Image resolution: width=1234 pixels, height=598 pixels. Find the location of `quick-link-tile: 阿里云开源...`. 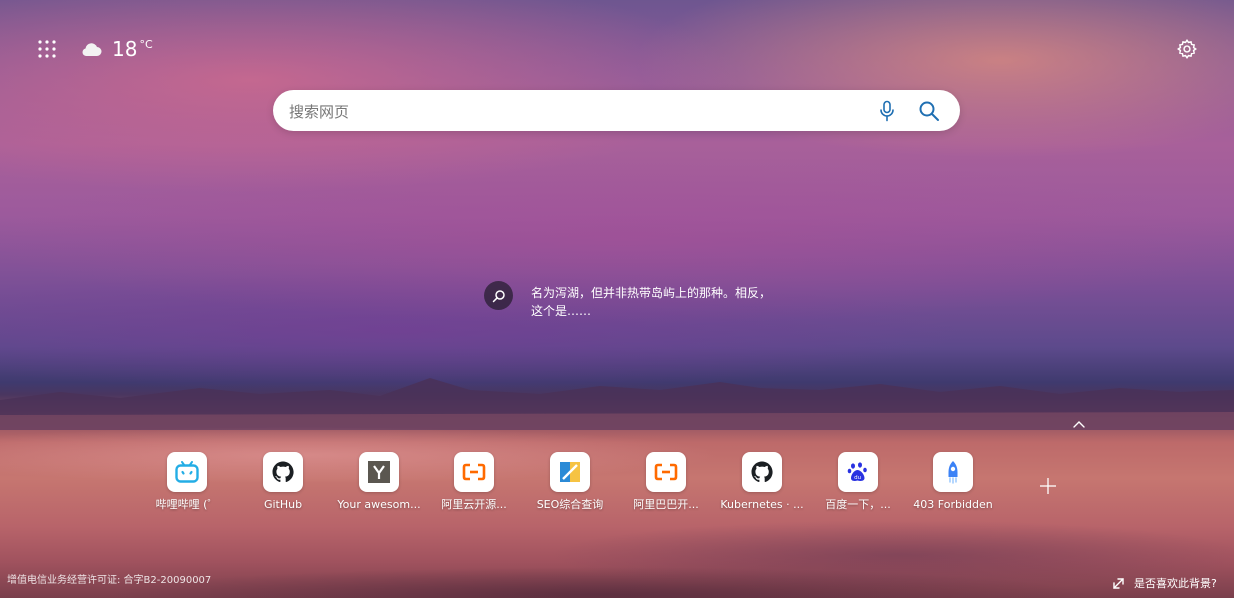

quick-link-tile: 阿里云开源... is located at coordinates (474, 482).